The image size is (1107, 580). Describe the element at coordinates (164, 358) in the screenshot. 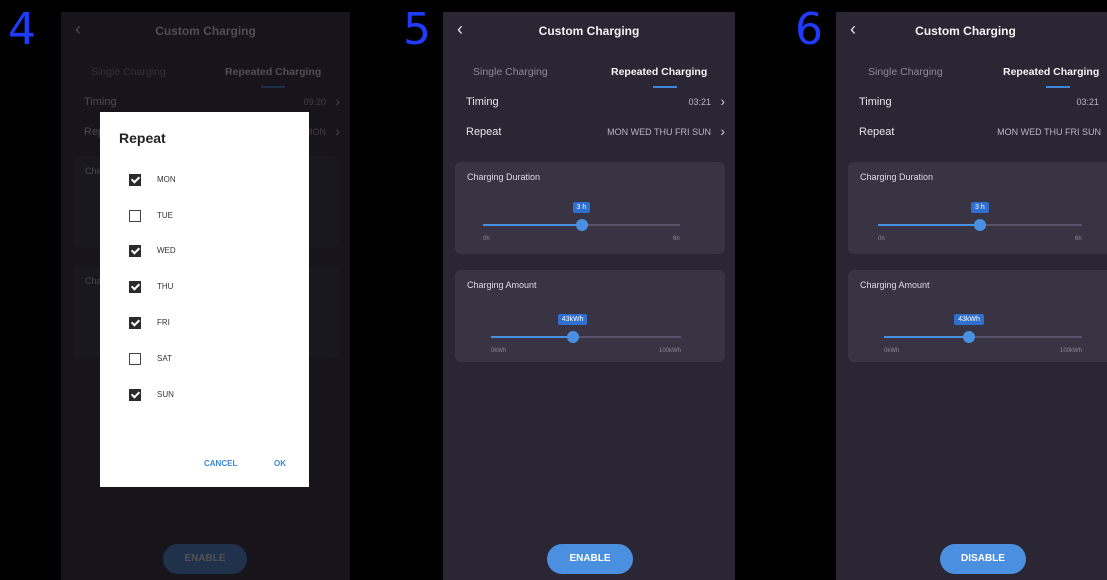

I see `day-label: SAT` at that location.